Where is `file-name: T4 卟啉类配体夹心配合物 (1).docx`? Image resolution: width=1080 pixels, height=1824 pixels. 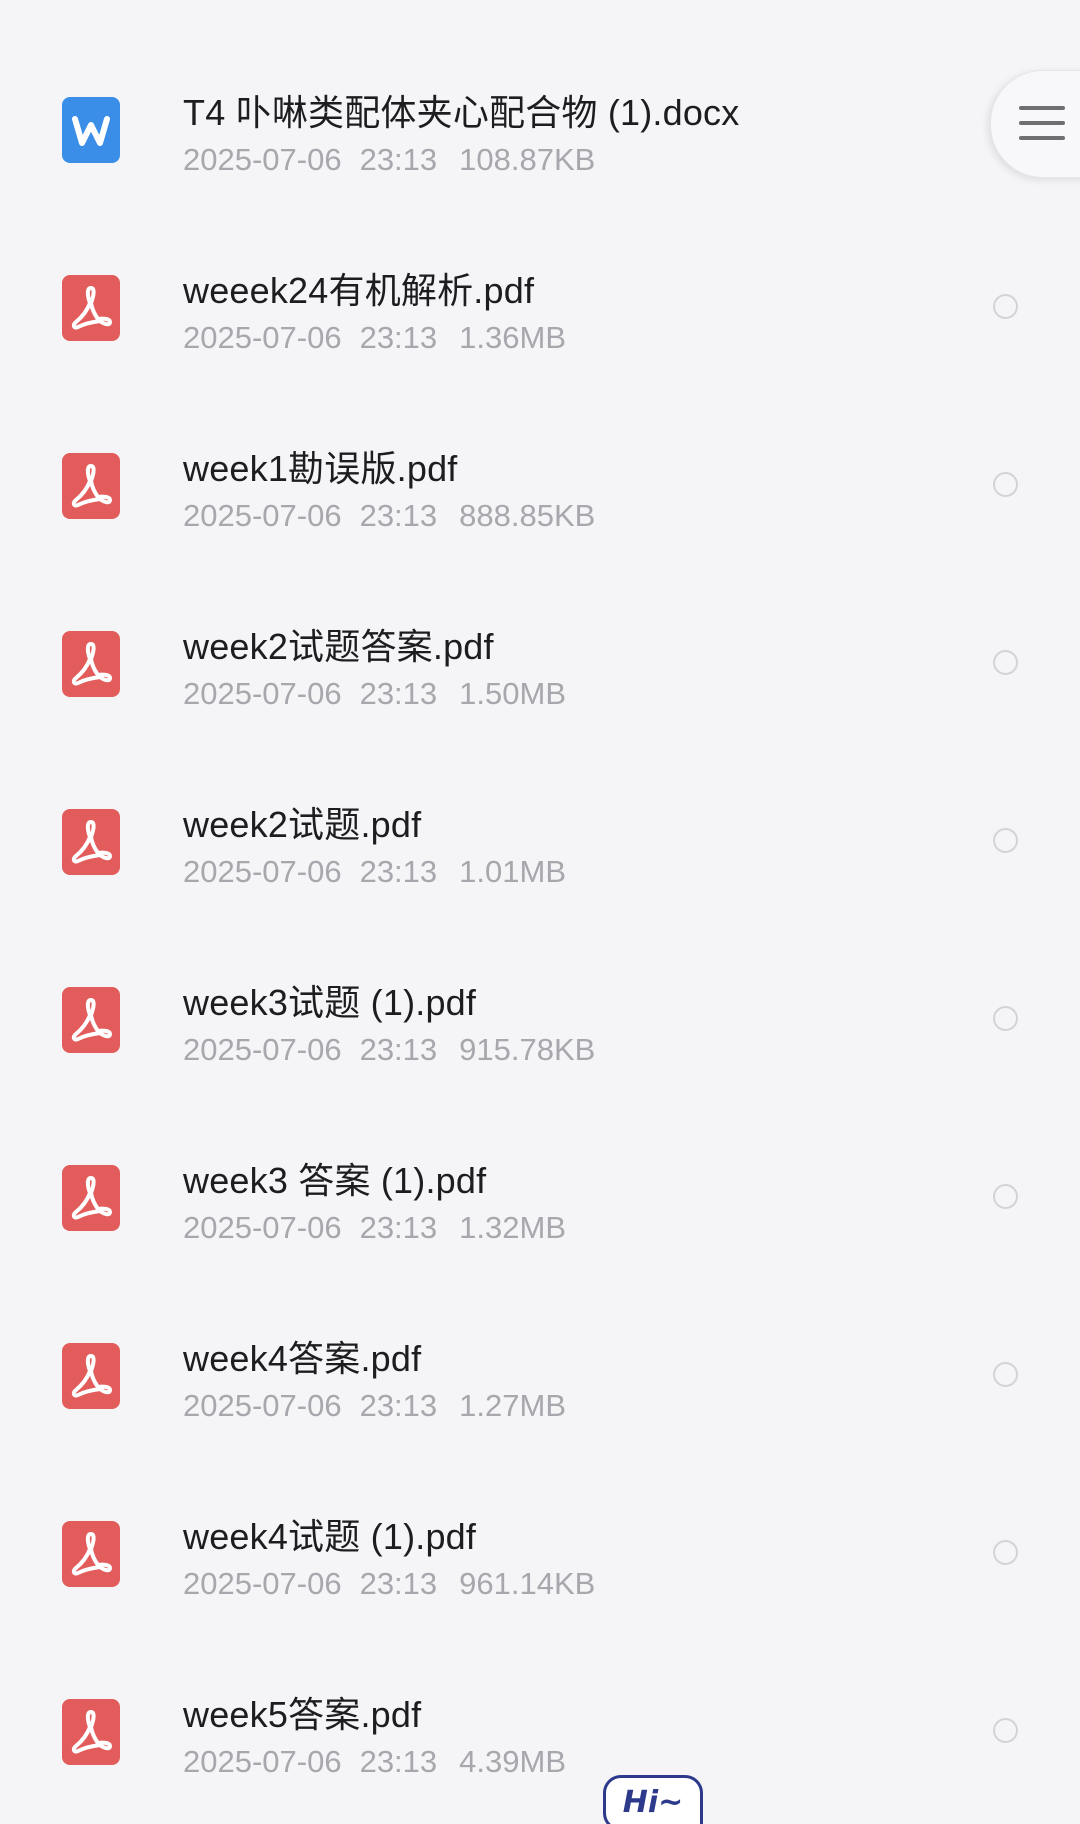 file-name: T4 卟啉类配体夹心配合物 (1).docx is located at coordinates (461, 112).